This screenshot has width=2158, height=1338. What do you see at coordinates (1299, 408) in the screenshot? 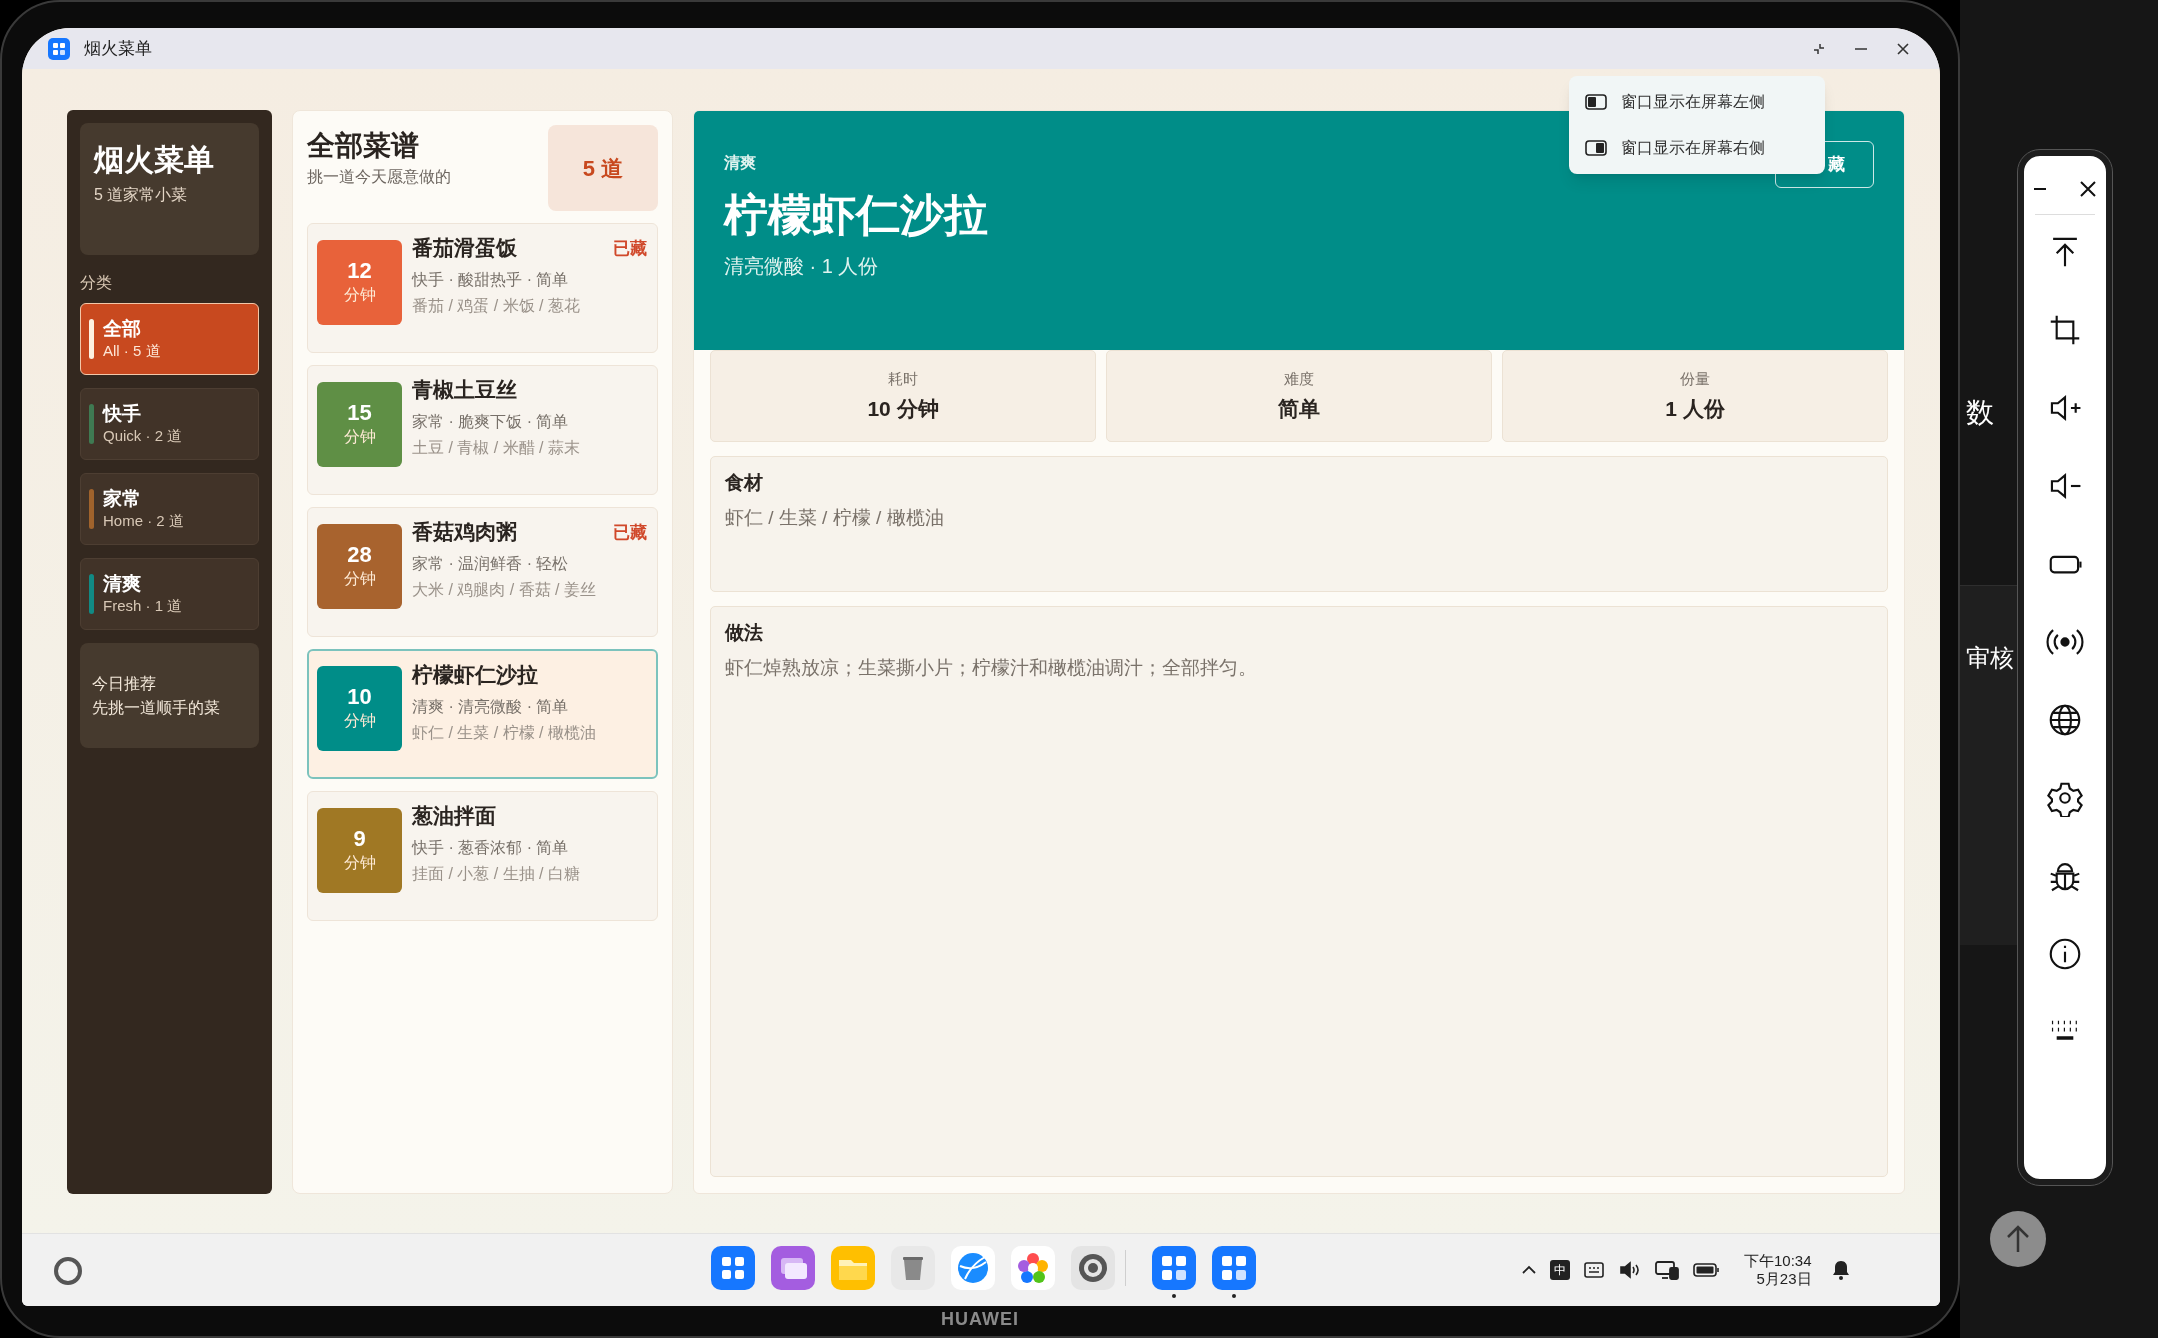
I see `stat-value: 简单` at bounding box center [1299, 408].